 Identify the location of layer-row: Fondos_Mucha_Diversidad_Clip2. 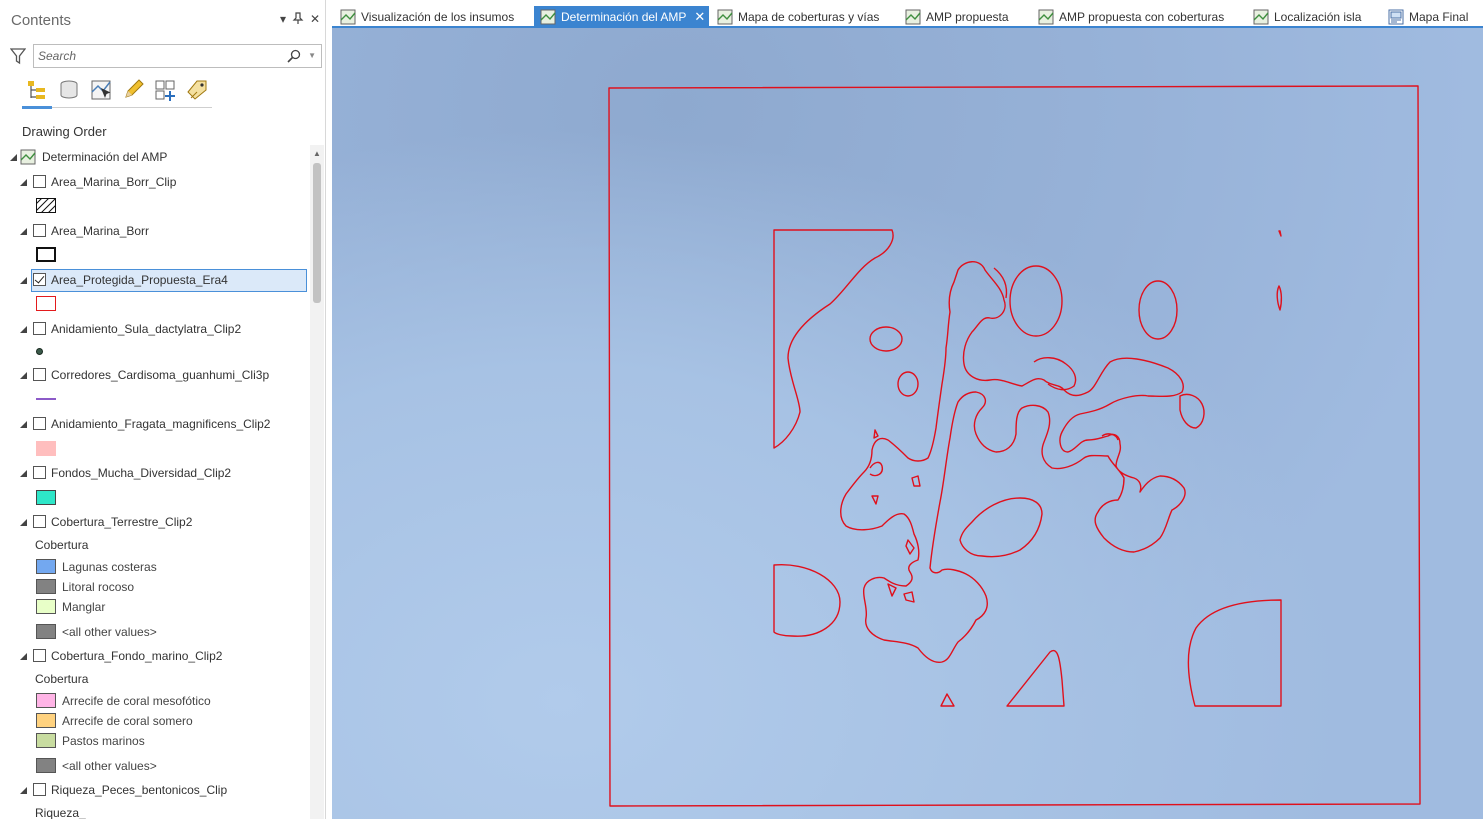
(155, 473).